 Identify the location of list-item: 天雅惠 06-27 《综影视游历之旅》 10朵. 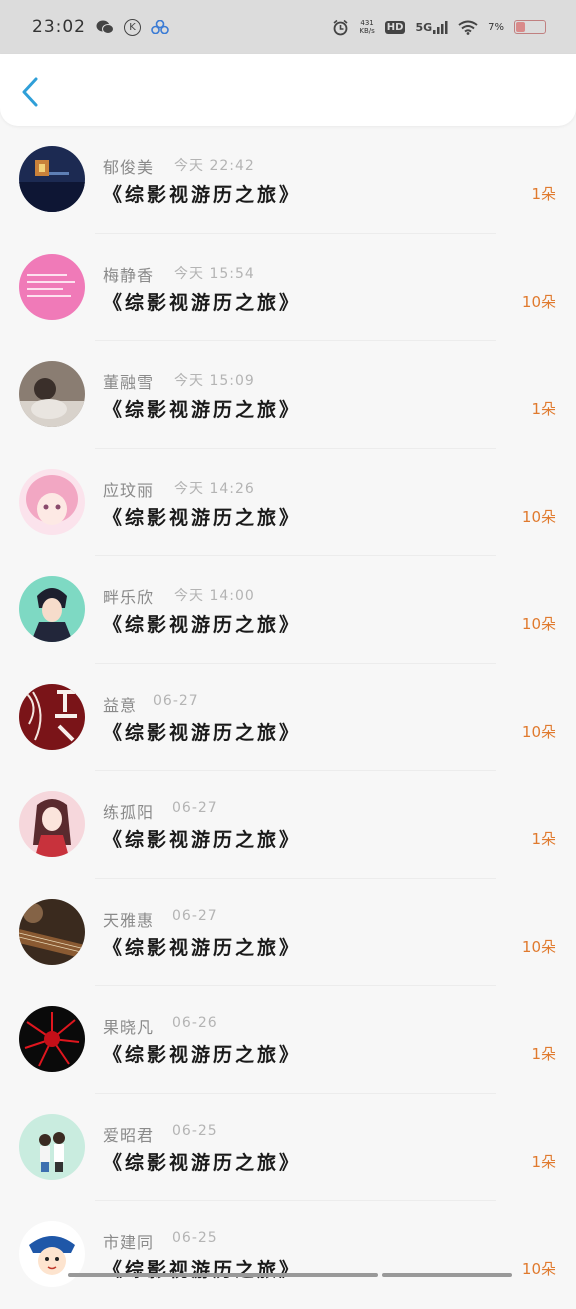
(288, 932).